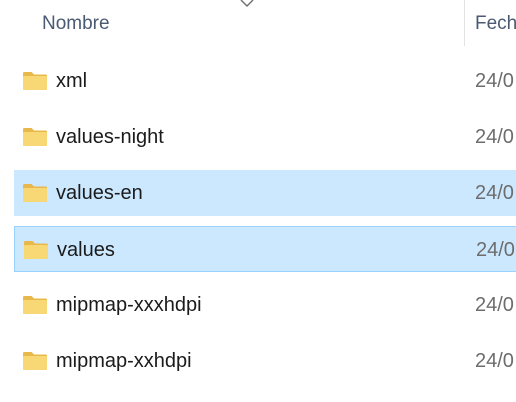  I want to click on list-item: mipmap-xxxhdpi 24/0, so click(265, 305).